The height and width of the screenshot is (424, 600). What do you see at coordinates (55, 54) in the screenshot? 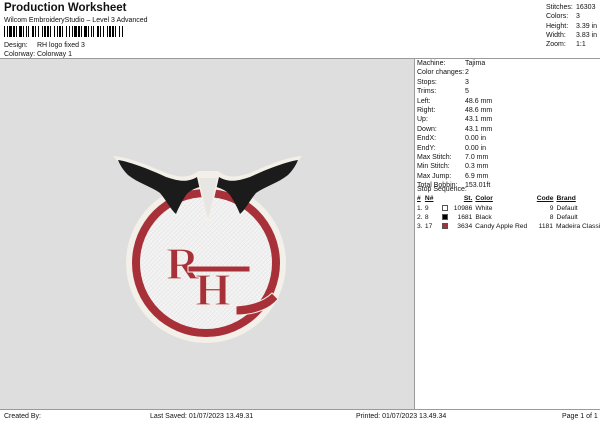
I see `colorway-value: Colorway 1` at bounding box center [55, 54].